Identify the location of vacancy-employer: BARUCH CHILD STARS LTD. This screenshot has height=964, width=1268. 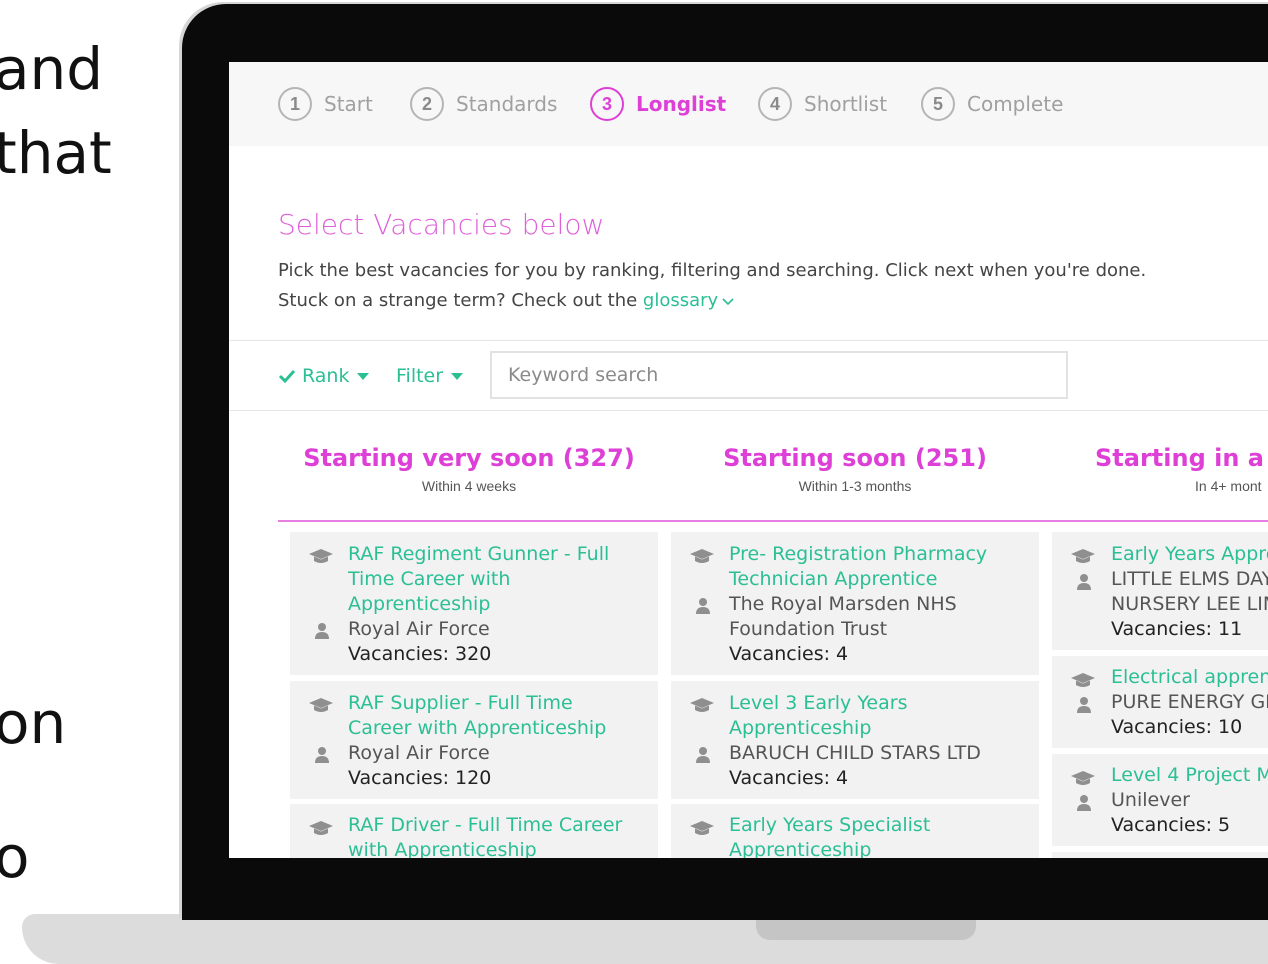
(855, 753).